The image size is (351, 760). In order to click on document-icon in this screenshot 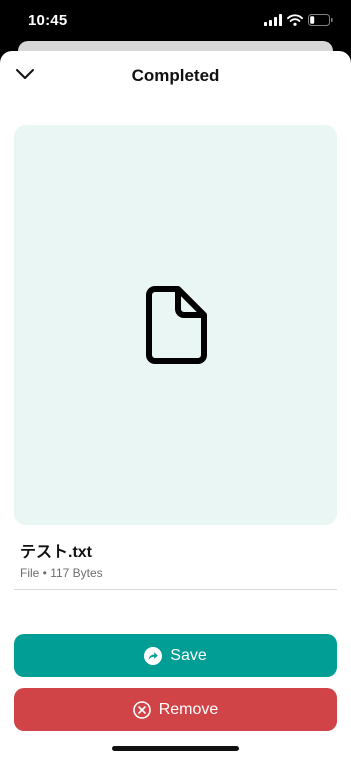, I will do `click(176, 325)`.